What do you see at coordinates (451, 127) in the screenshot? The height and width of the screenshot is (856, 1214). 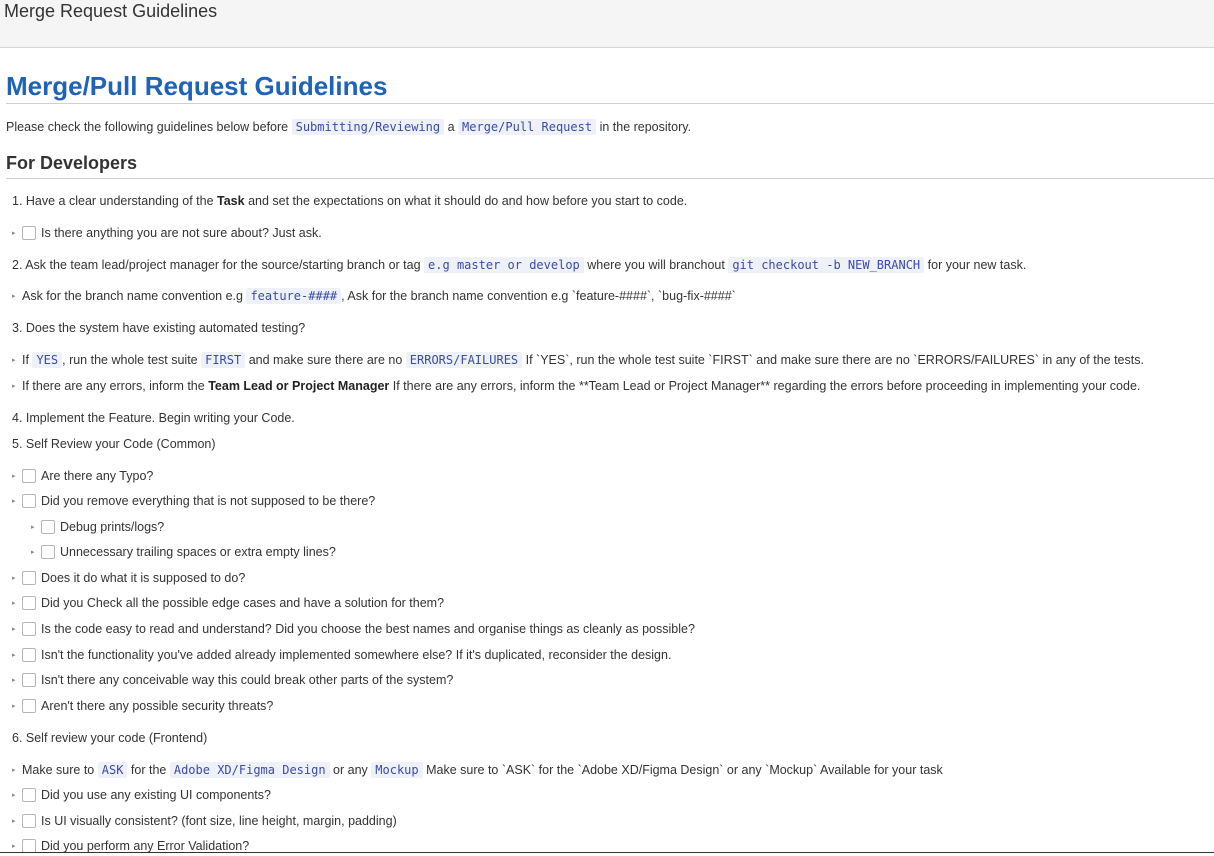 I see `intro-text: a` at bounding box center [451, 127].